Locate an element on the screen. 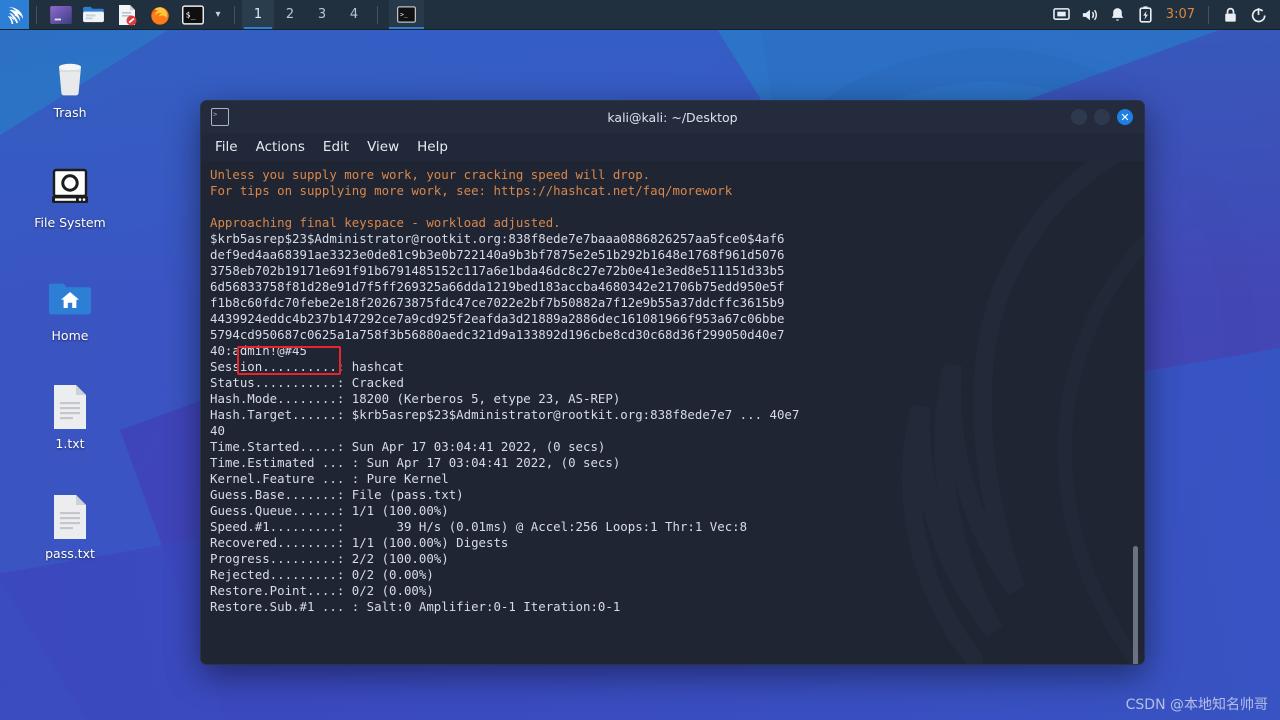 The width and height of the screenshot is (1280, 720). lock-icon is located at coordinates (1230, 14).